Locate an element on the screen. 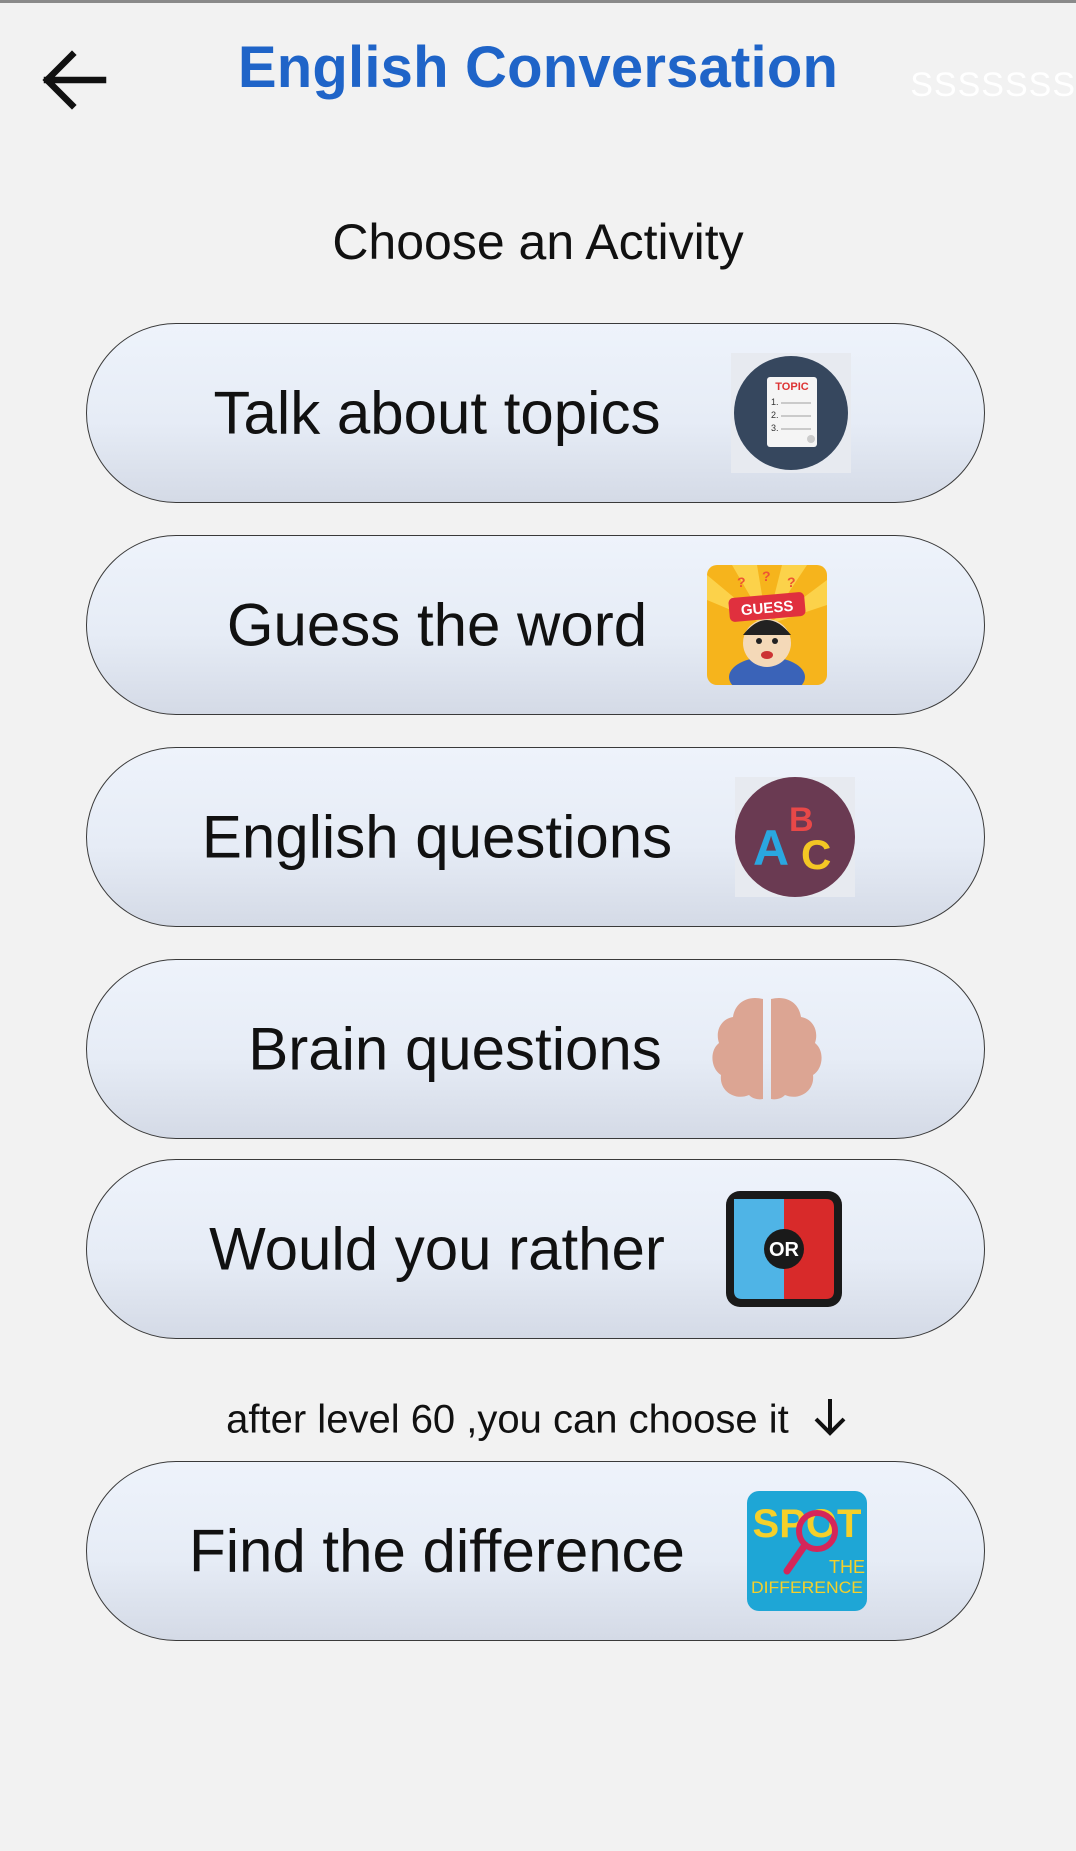  activity-label: Find the difference is located at coordinates (437, 1551).